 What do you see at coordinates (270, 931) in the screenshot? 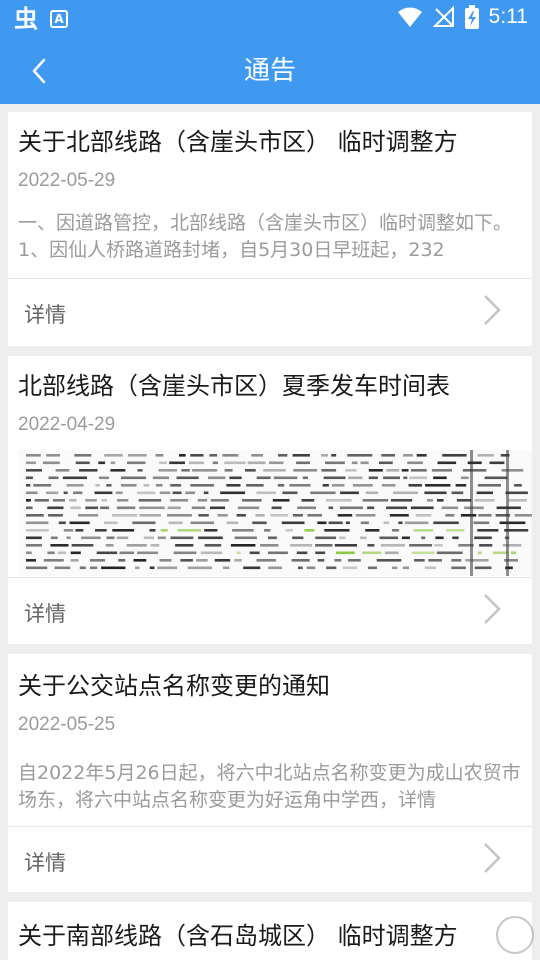
I see `notice-card: 关于南部线路（含石岛城区） 临时调整方` at bounding box center [270, 931].